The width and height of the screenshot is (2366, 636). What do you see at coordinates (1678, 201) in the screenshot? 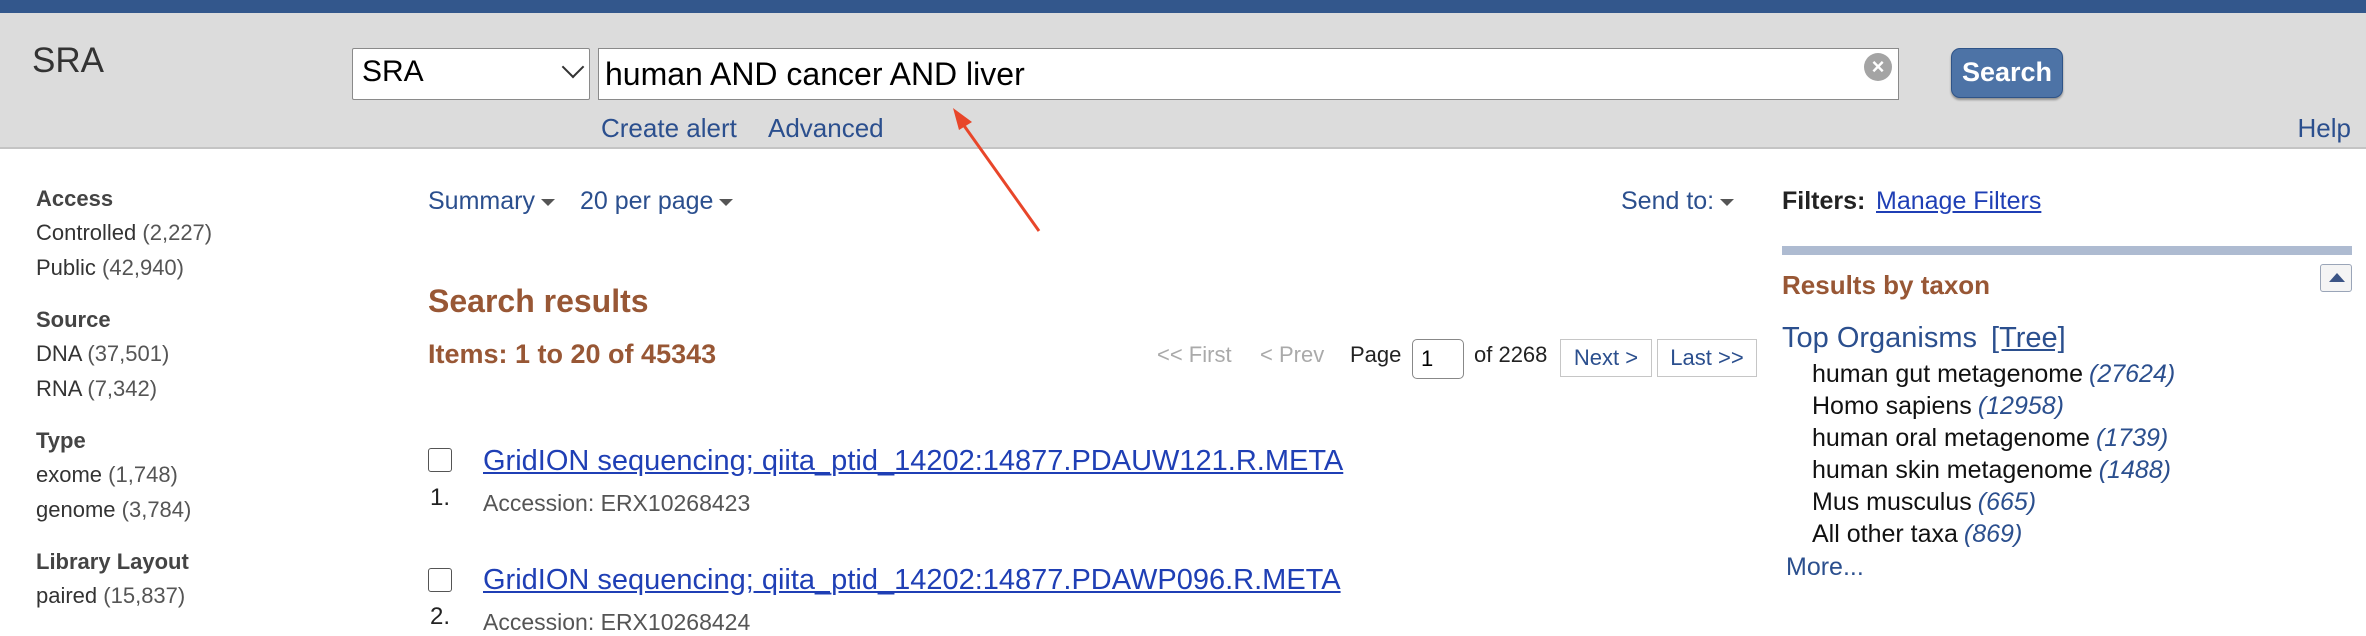
I see `send-to-dropdown: Send to:` at bounding box center [1678, 201].